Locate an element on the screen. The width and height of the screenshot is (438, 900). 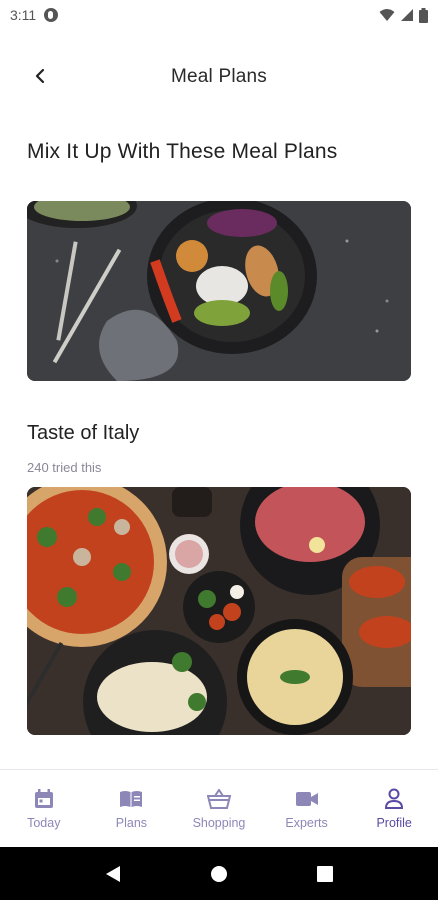
book-icon is located at coordinates (131, 799).